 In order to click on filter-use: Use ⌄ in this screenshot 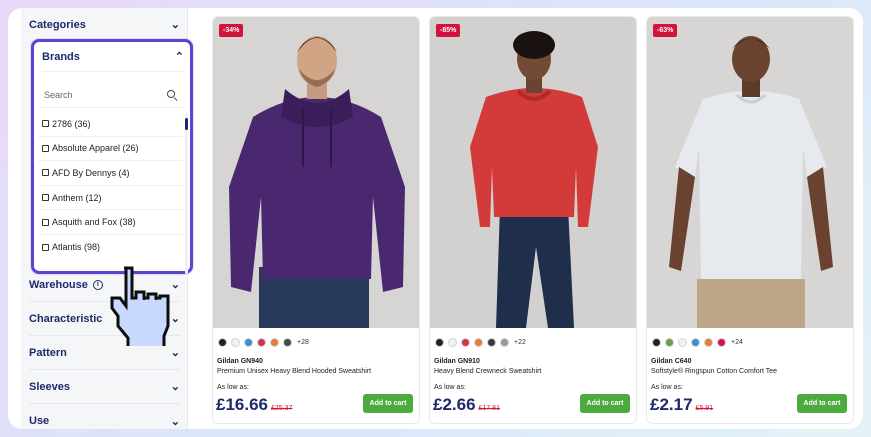, I will do `click(104, 416)`.